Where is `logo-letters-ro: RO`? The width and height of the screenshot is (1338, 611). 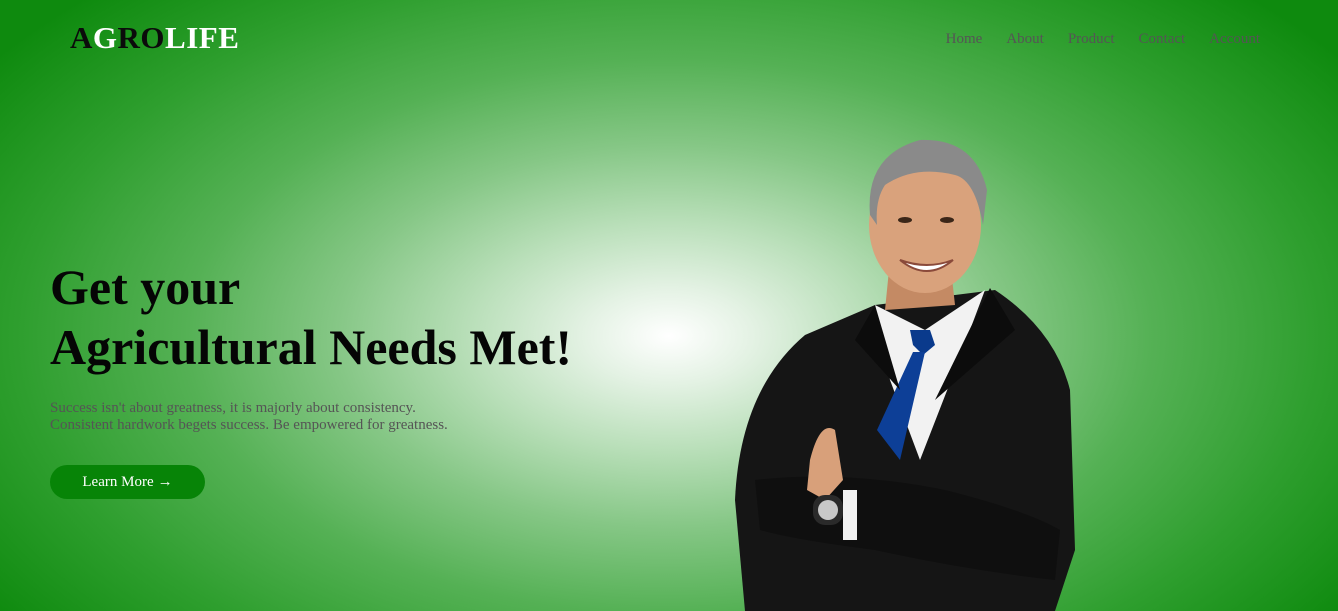
logo-letters-ro: RO is located at coordinates (141, 37).